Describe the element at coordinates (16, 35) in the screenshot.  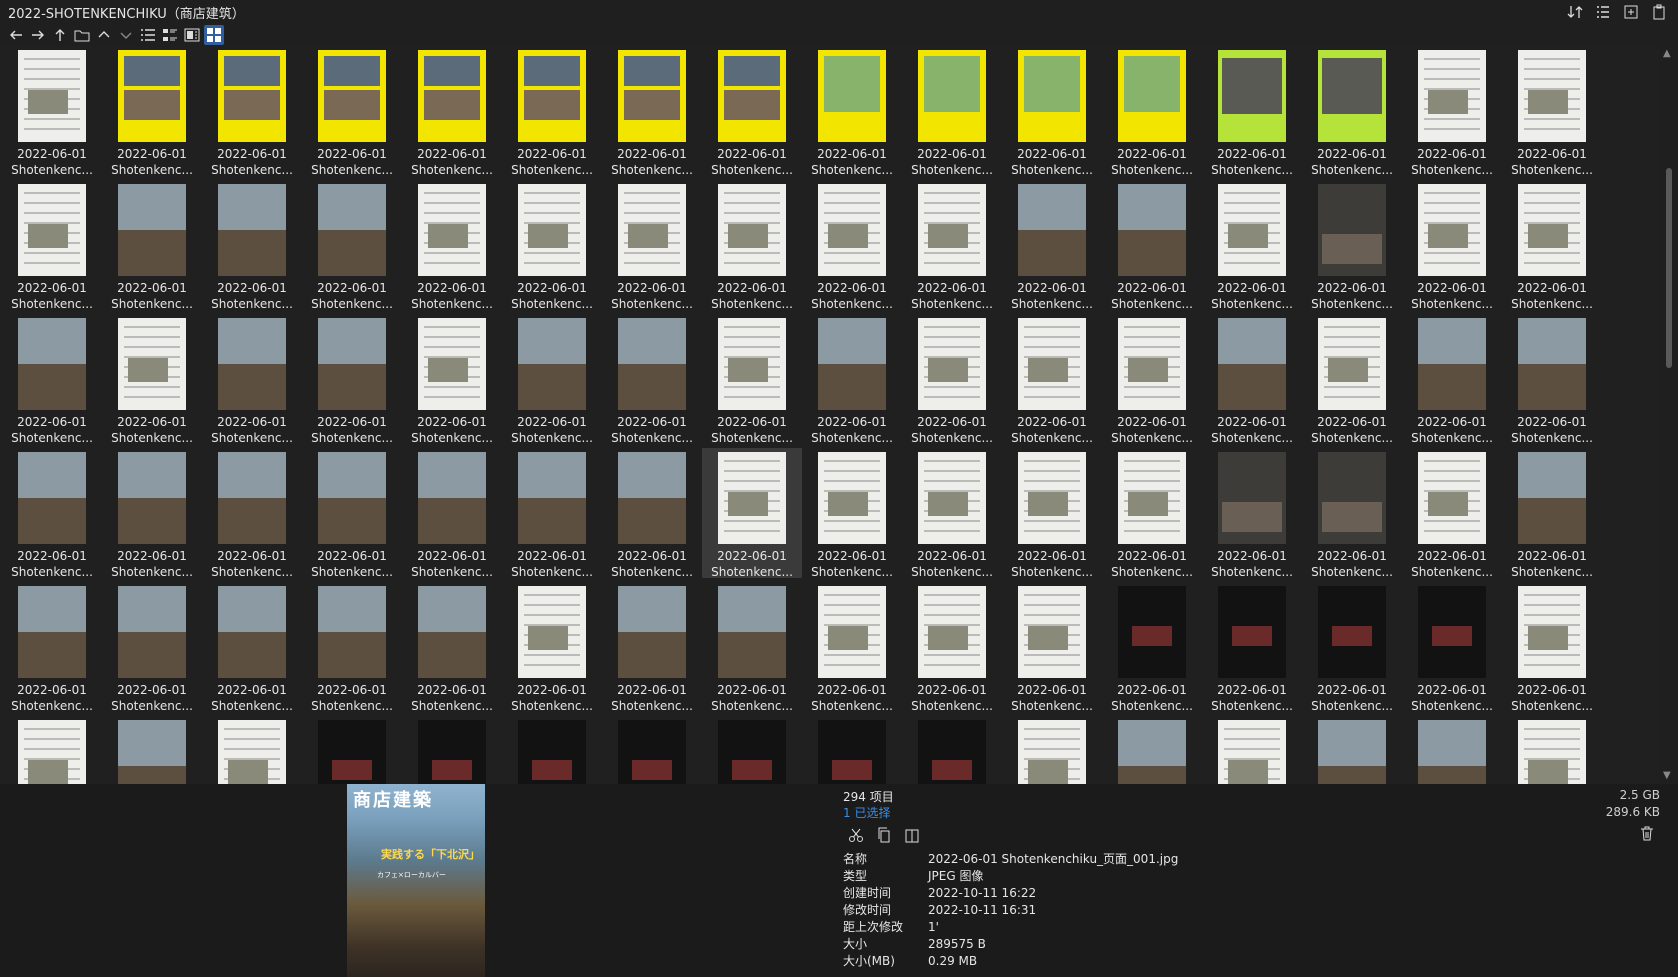
I see `back-arrow-icon` at that location.